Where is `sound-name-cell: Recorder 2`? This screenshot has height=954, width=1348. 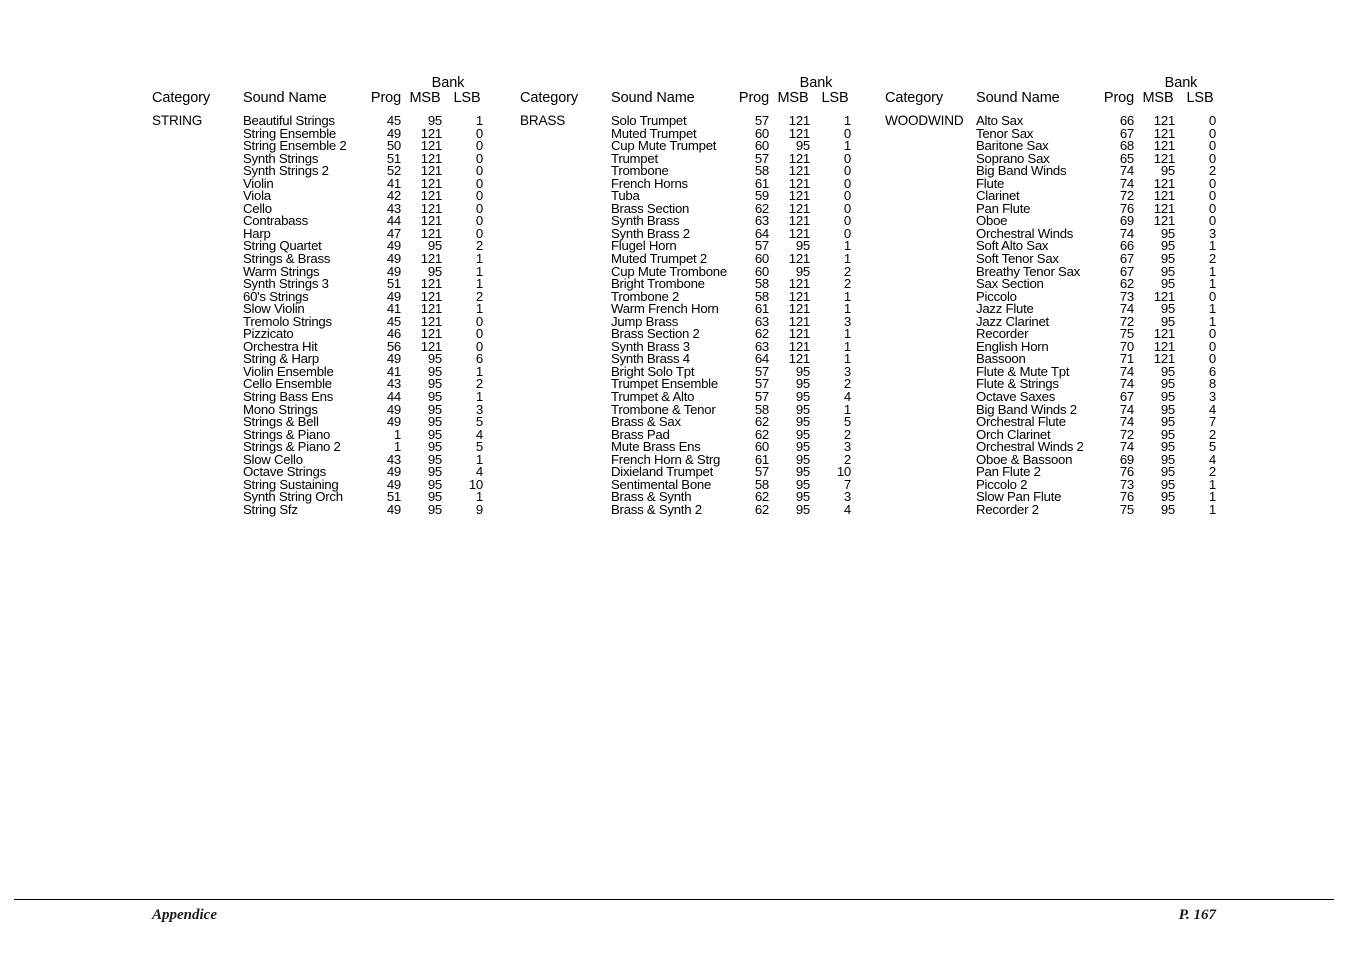
sound-name-cell: Recorder 2 is located at coordinates (1007, 509).